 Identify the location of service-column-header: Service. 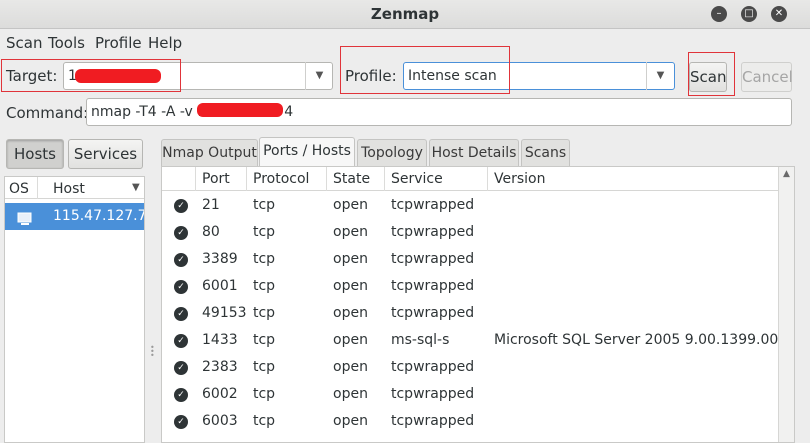
(436, 179).